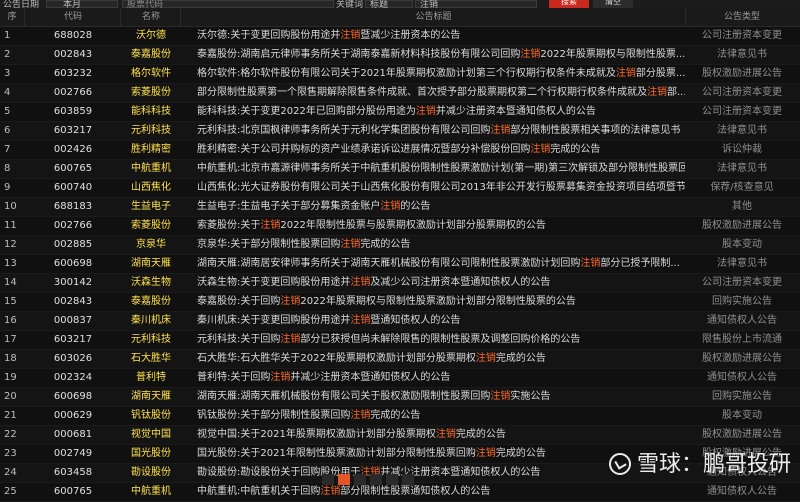 The height and width of the screenshot is (502, 800). I want to click on announcement-title-link: 湖南天雁:湖南天雁机械股份有限公司关于股权激励限制性股票回购注销实施公告, so click(441, 397).